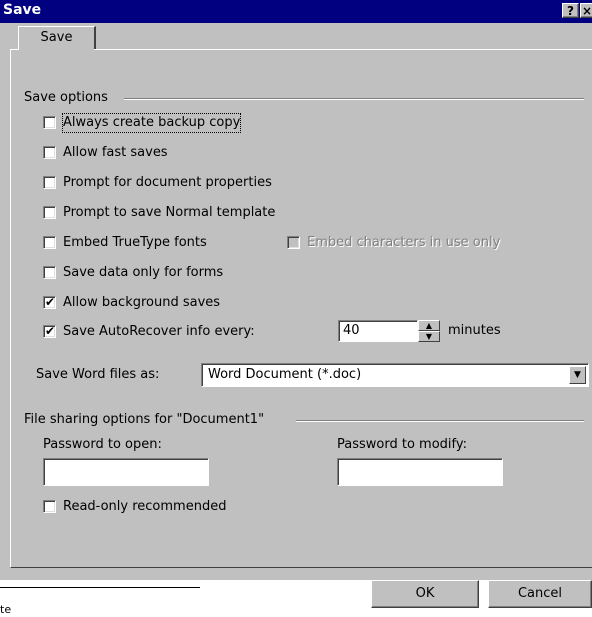 The height and width of the screenshot is (617, 592). I want to click on background-saves-checkbox: ✔, so click(49, 302).